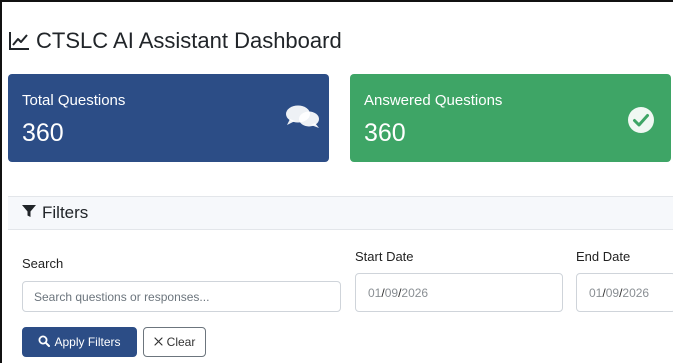 The height and width of the screenshot is (363, 673). Describe the element at coordinates (384, 256) in the screenshot. I see `start-date-label: Start Date` at that location.